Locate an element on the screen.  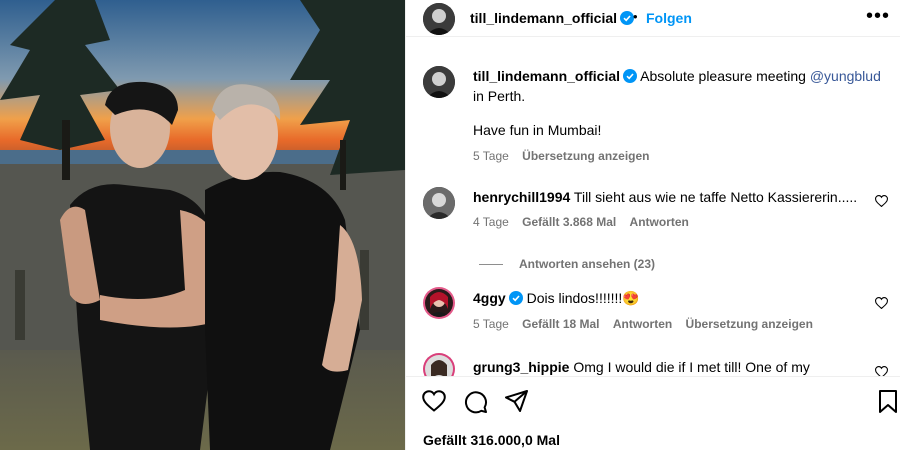
caption-text-end: in Perth. is located at coordinates (499, 96).